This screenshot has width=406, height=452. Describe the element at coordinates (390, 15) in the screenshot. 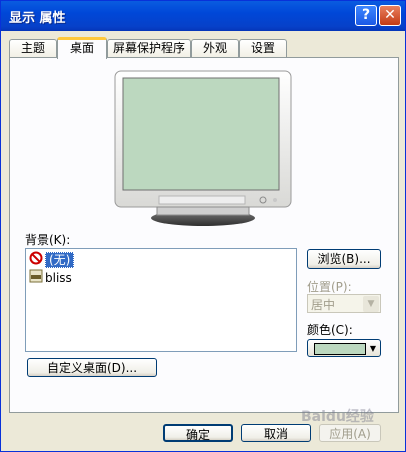

I see `close-button: ✕` at that location.